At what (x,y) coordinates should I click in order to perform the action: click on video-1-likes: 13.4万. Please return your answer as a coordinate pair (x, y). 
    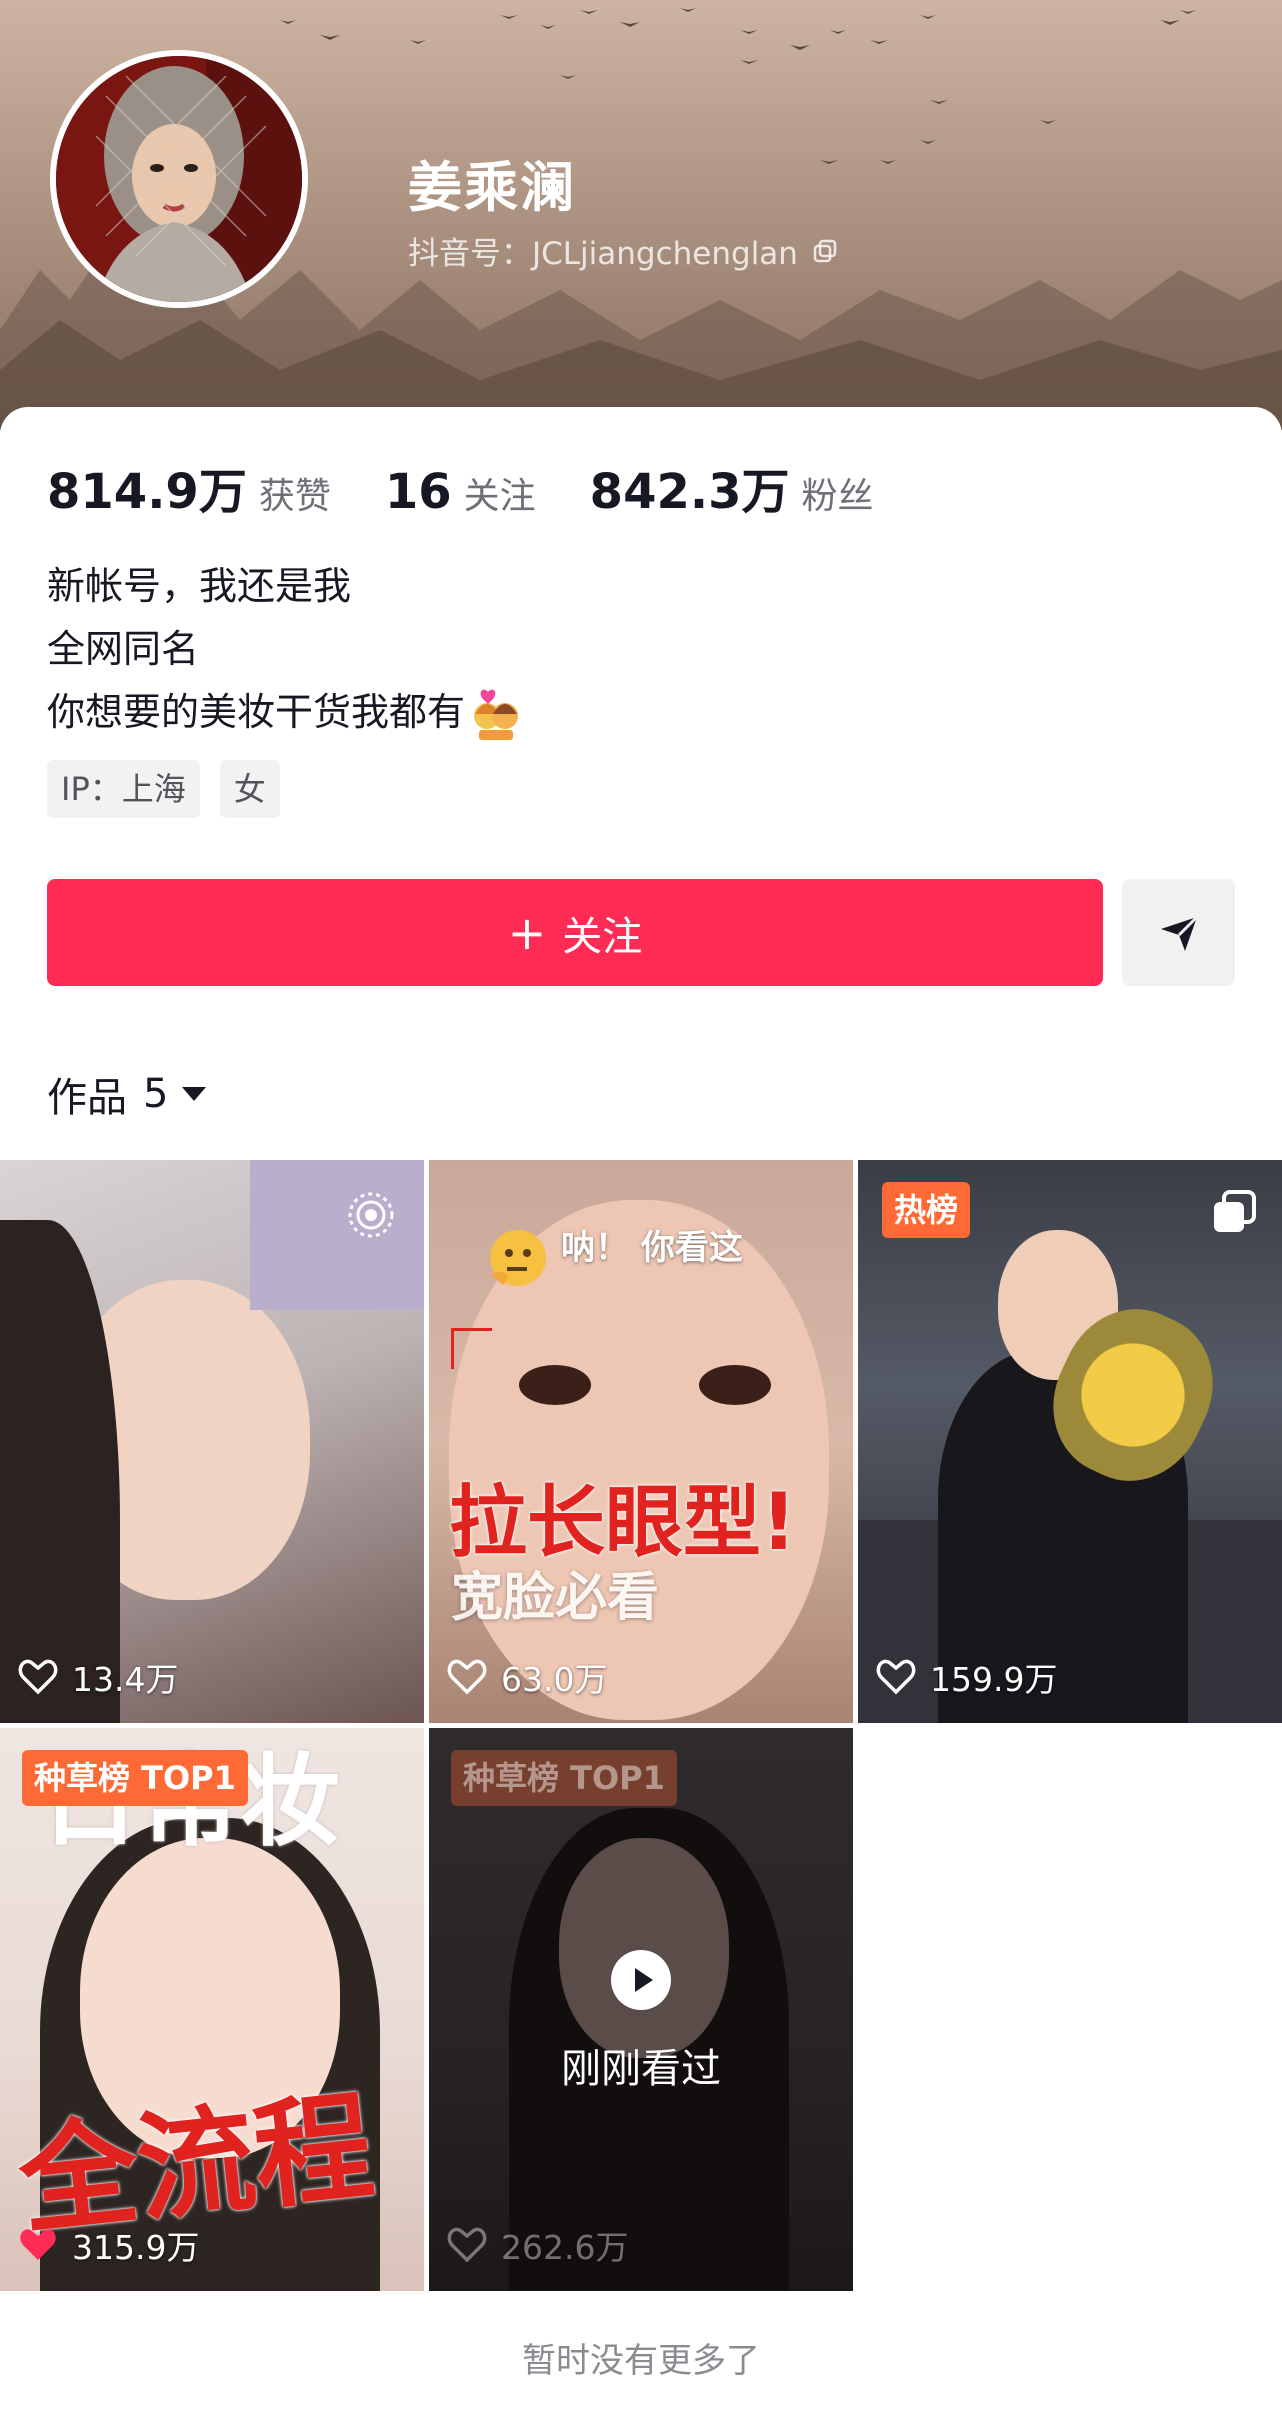
    Looking at the image, I should click on (98, 1677).